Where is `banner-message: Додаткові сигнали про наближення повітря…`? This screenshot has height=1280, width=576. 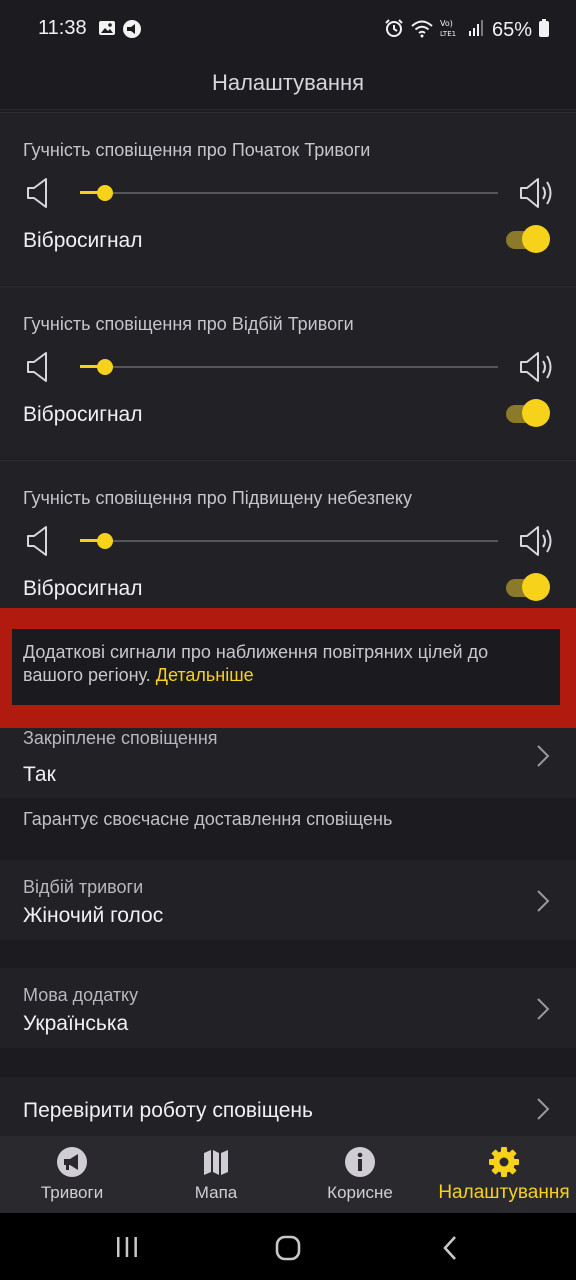
banner-message: Додаткові сигнали про наближення повітря… is located at coordinates (256, 663).